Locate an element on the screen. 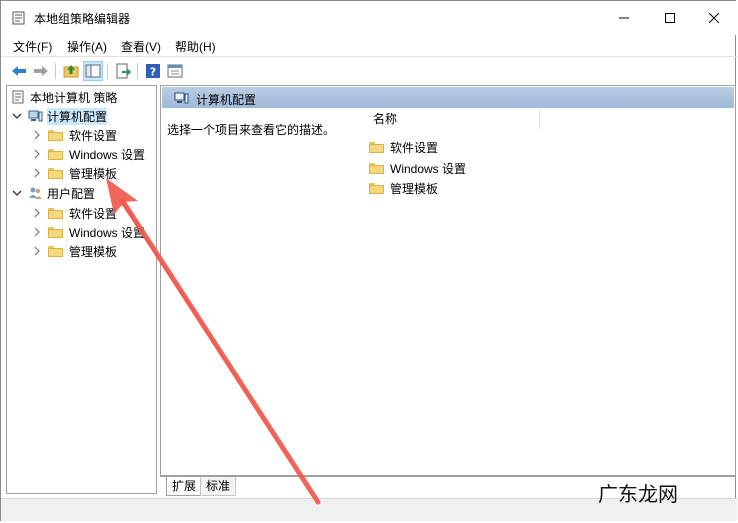 The width and height of the screenshot is (738, 523). forward-arrow-icon is located at coordinates (41, 71).